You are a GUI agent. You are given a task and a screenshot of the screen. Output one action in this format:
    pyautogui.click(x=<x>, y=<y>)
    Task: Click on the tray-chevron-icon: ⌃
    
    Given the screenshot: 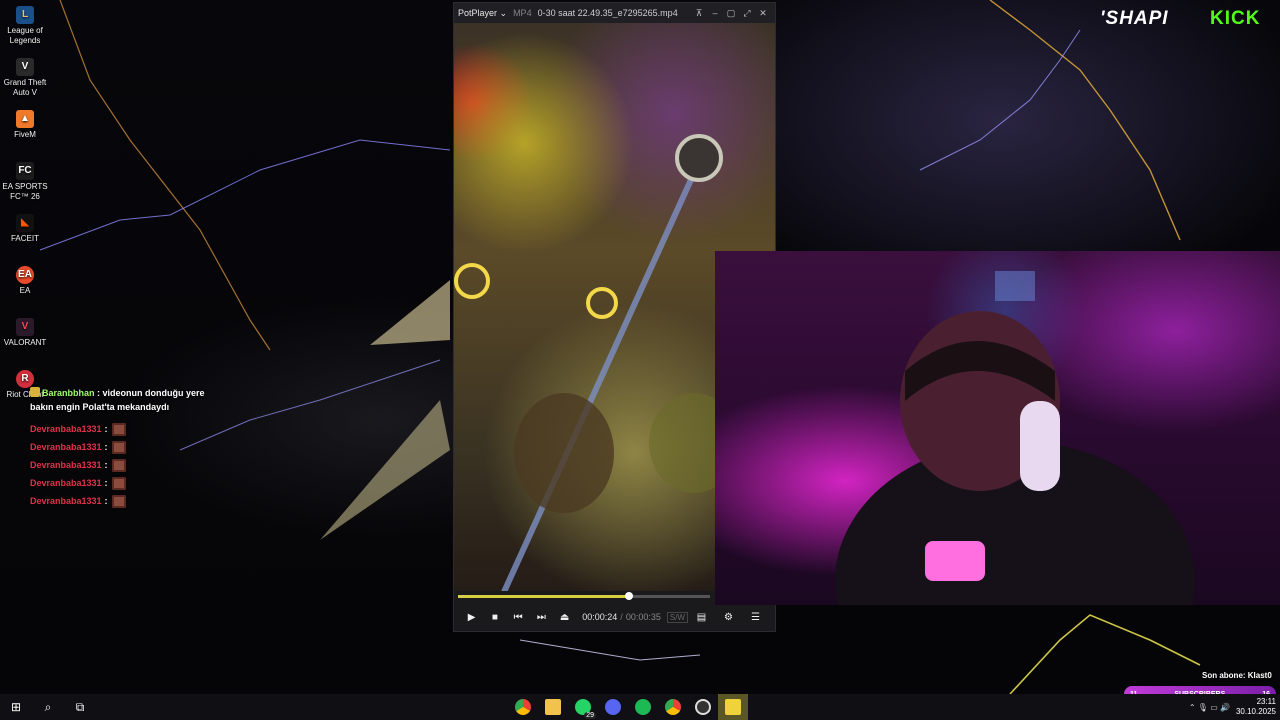 What is the action you would take?
    pyautogui.click(x=1192, y=707)
    